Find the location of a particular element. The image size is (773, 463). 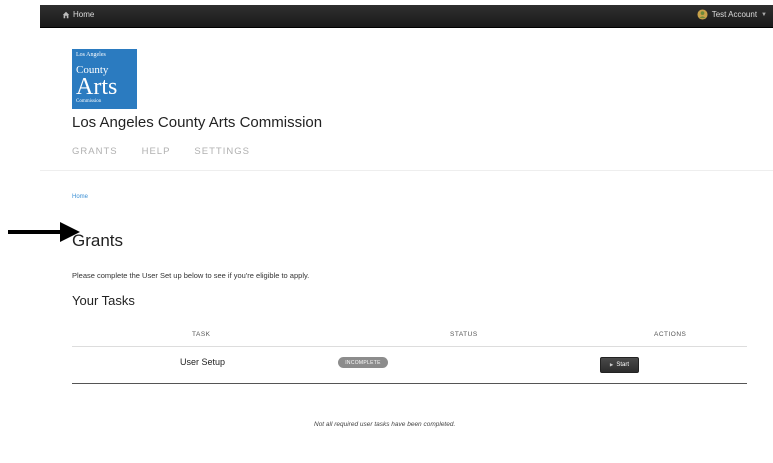

home-icon is located at coordinates (66, 14).